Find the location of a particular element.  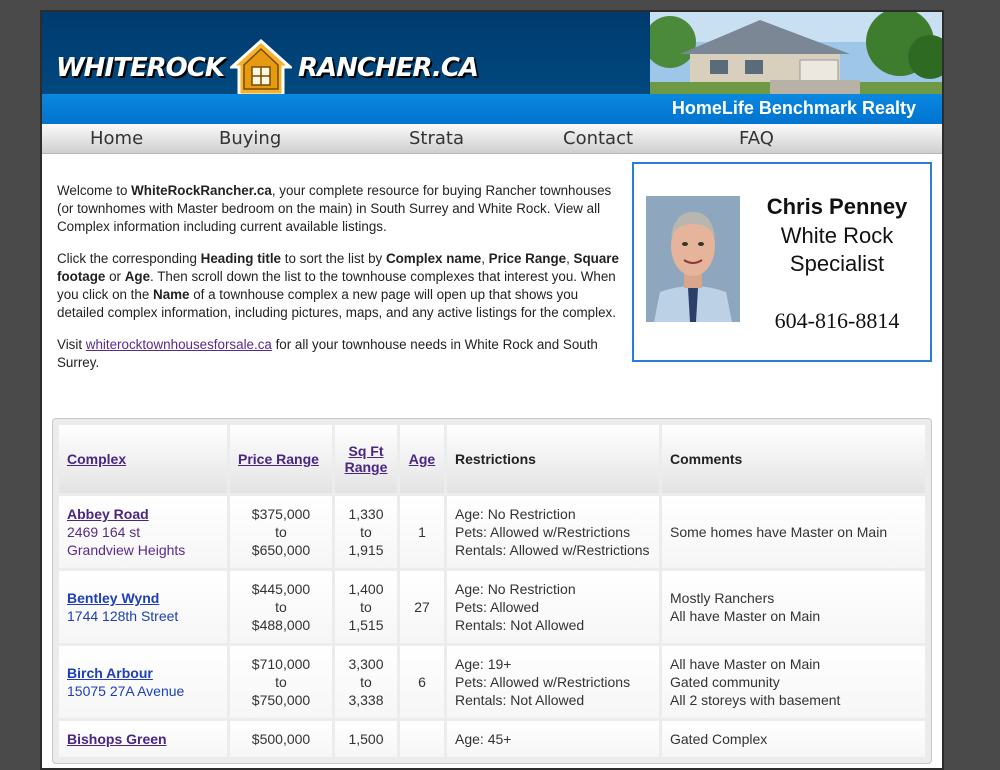

site-logo: WHITEROCK RANCHER.CA is located at coordinates (267, 68).